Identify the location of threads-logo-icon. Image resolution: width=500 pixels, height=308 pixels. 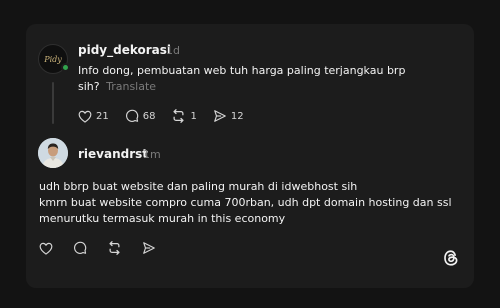
(451, 258).